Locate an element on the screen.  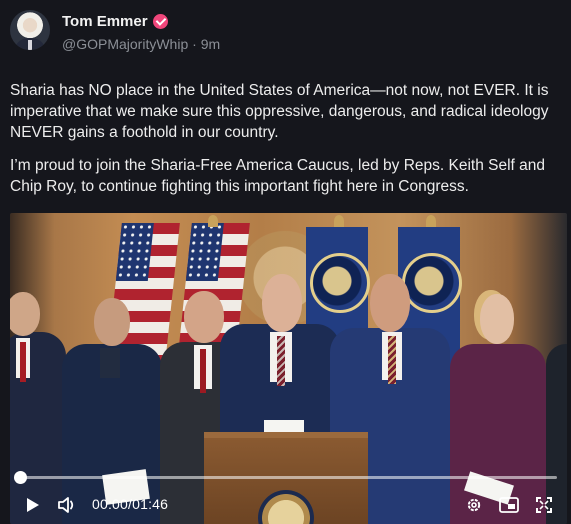
video-controls: 00:00/01:46 is located at coordinates (288, 505).